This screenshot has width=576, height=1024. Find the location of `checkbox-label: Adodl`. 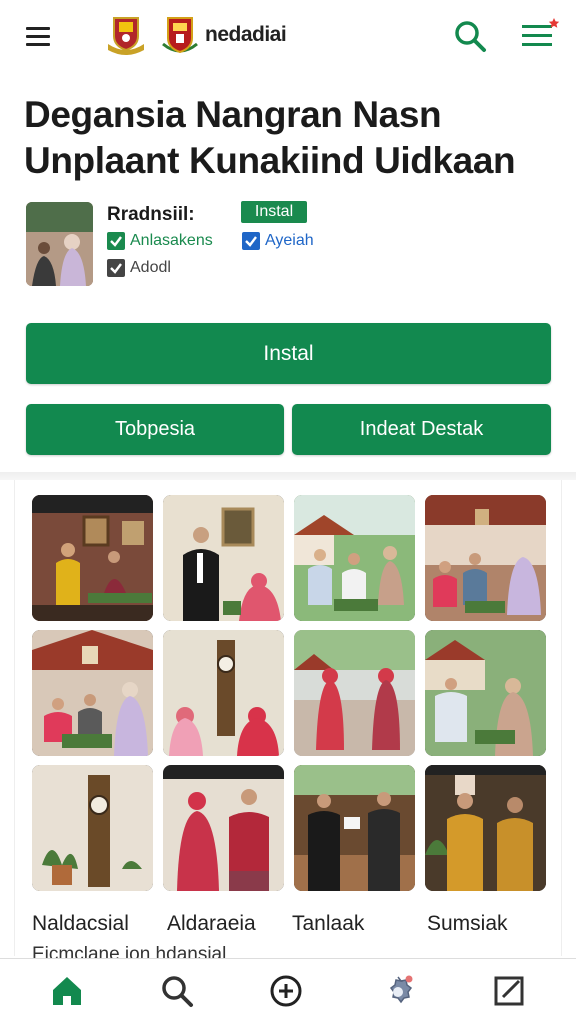

checkbox-label: Adodl is located at coordinates (150, 267).